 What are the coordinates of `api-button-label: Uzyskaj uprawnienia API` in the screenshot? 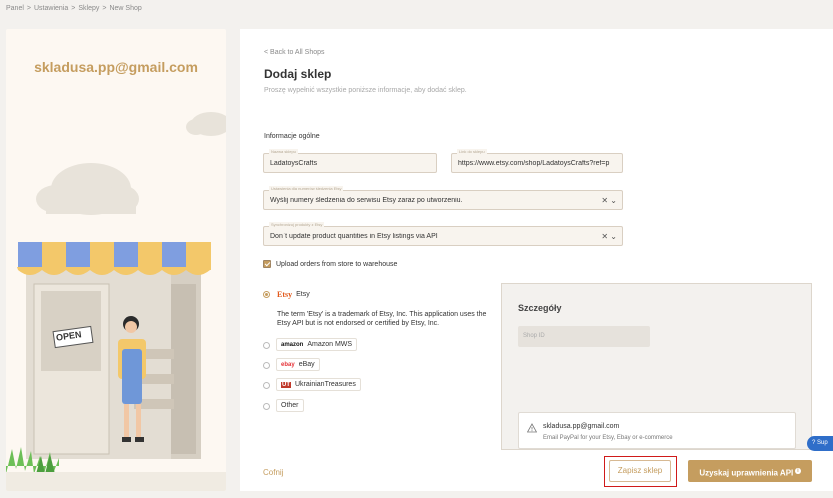 It's located at (746, 473).